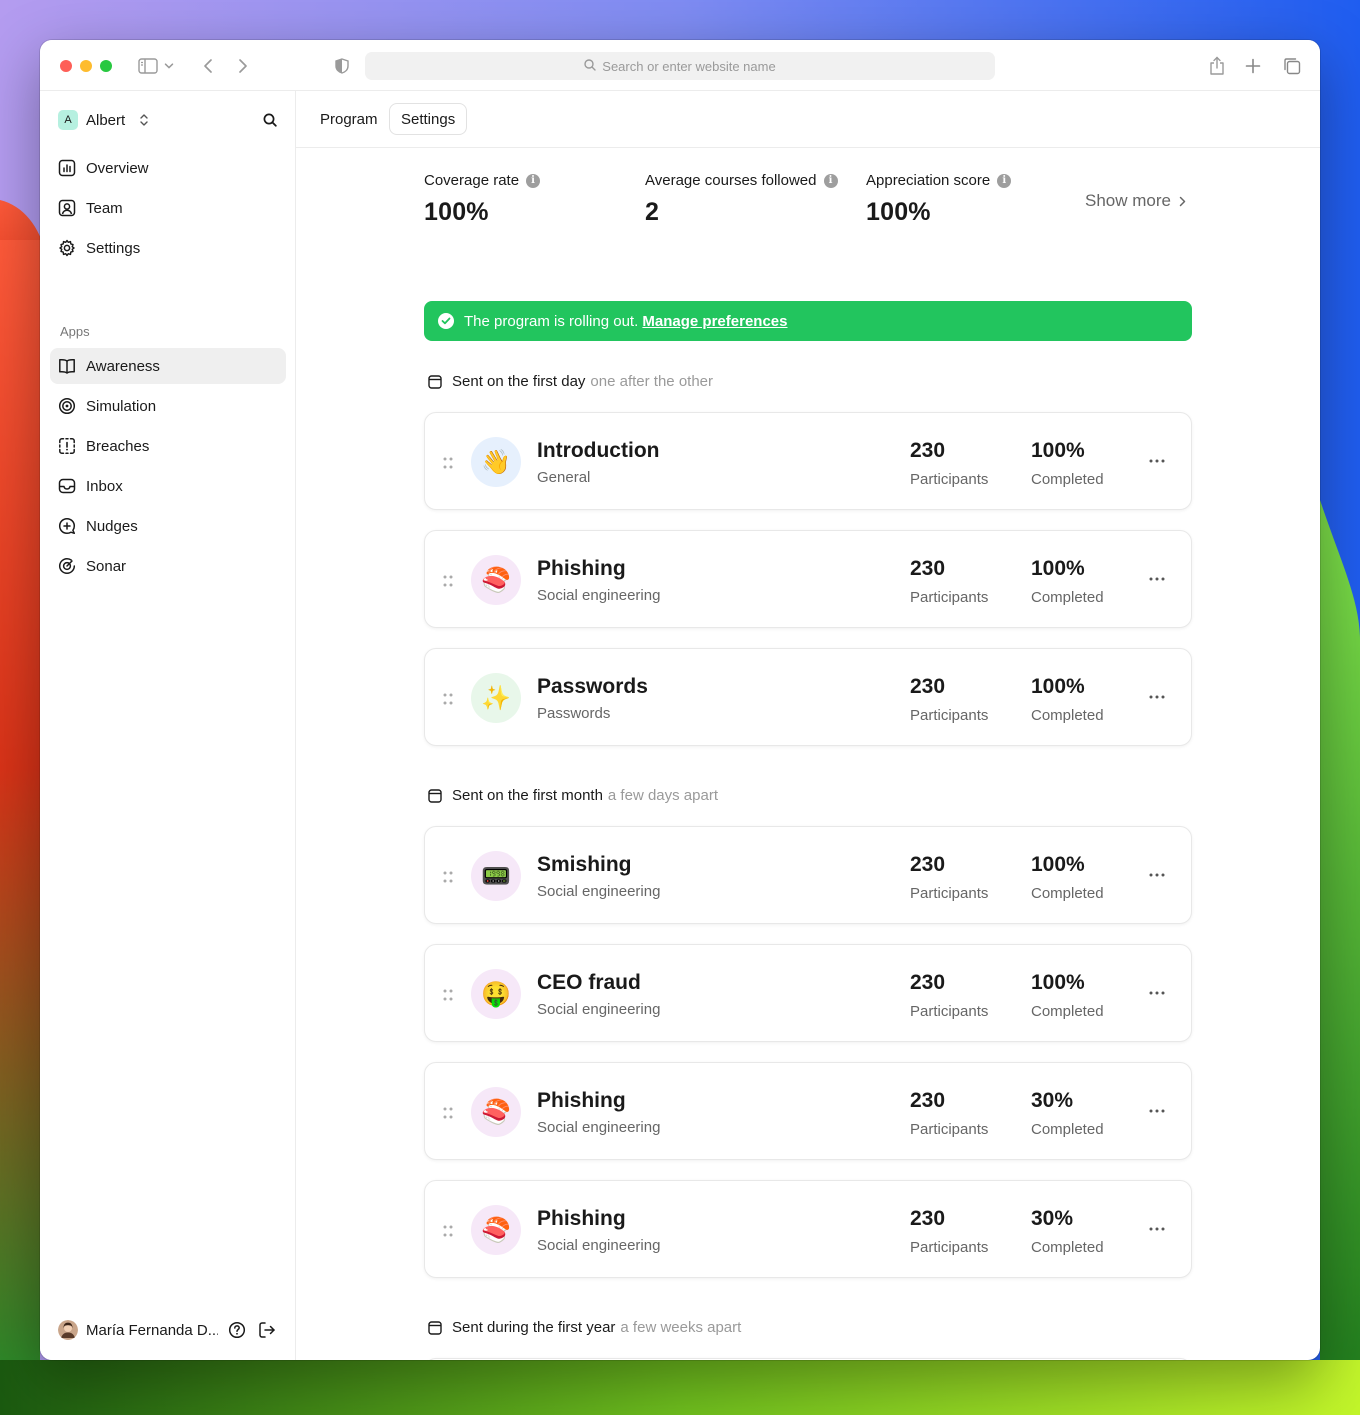  Describe the element at coordinates (496, 994) in the screenshot. I see `course-emoji: 🤑` at that location.